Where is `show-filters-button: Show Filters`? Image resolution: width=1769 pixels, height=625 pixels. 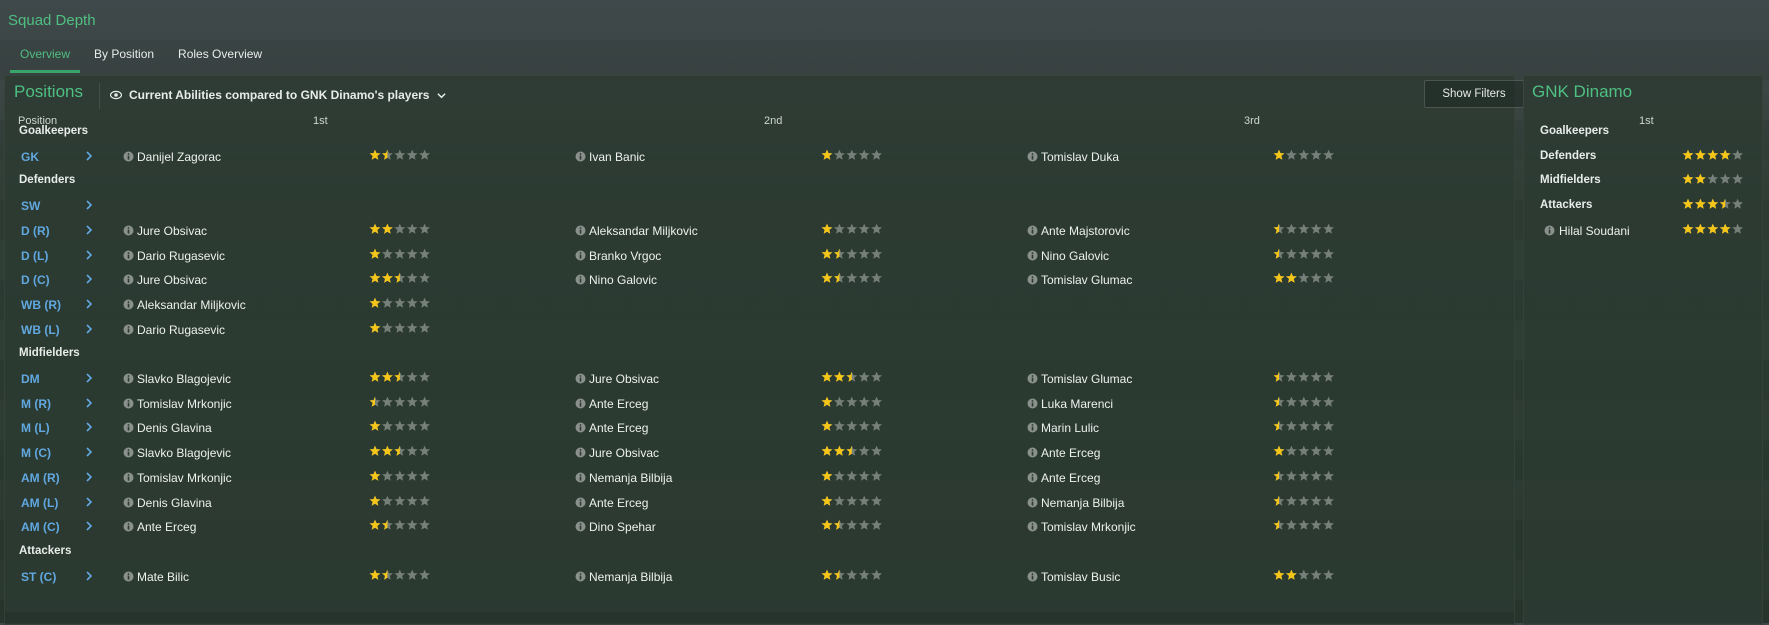
show-filters-button: Show Filters is located at coordinates (1474, 94).